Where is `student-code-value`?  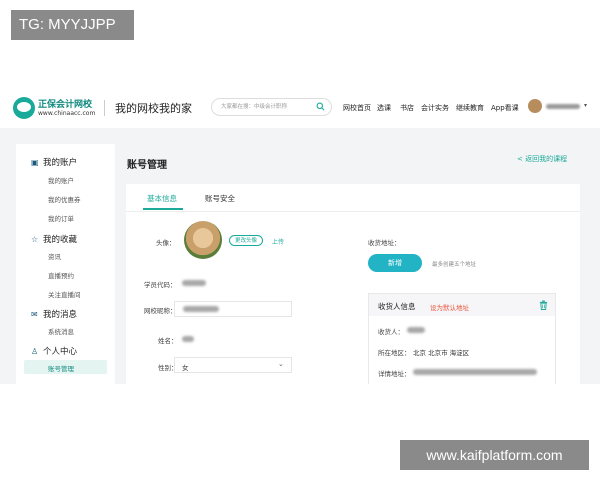
student-code-value is located at coordinates (194, 283).